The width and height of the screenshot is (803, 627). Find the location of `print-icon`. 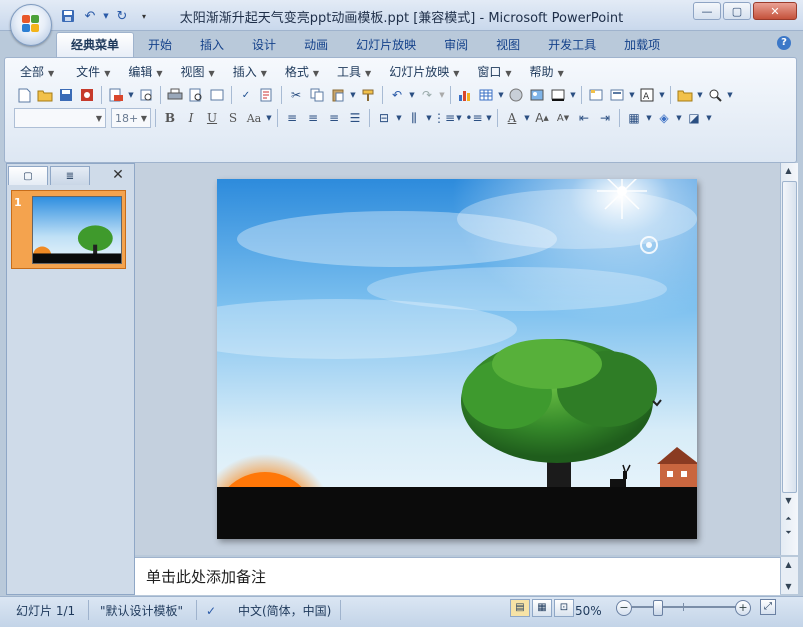

print-icon is located at coordinates (175, 95).